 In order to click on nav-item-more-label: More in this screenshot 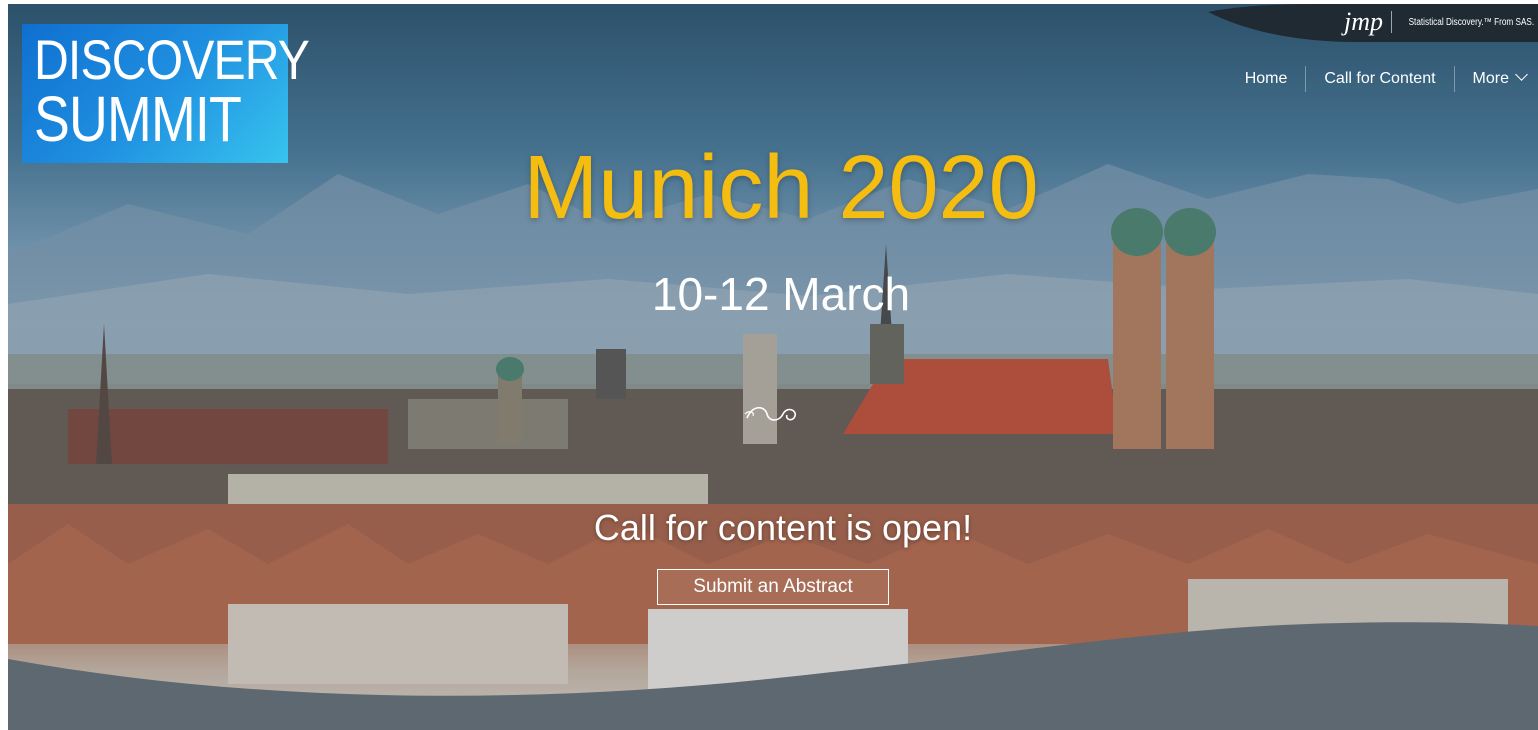, I will do `click(1490, 78)`.